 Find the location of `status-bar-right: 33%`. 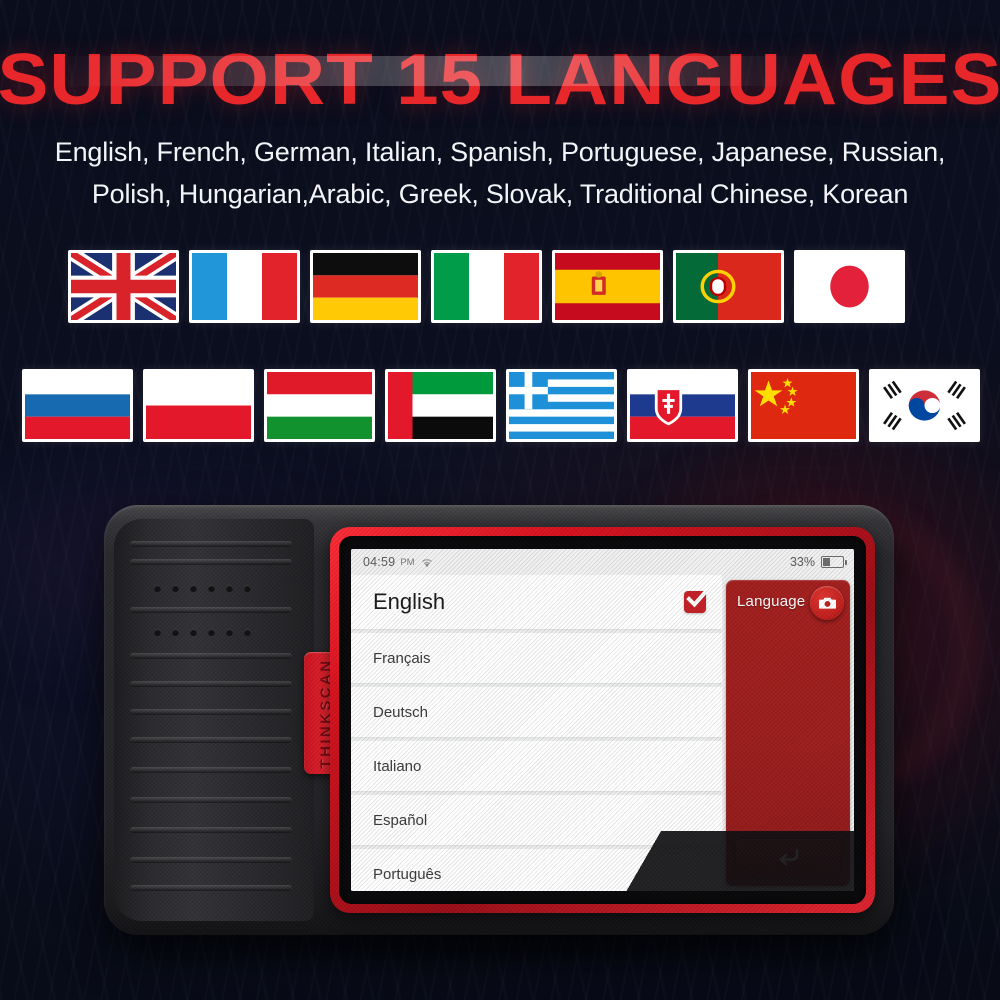

status-bar-right: 33% is located at coordinates (818, 562).